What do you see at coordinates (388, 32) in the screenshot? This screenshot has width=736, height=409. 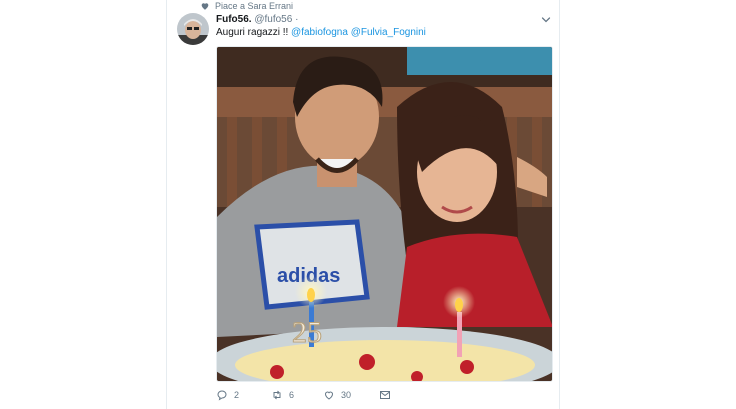 I see `mention-fulvia-fognini: @Fulvia_Fognini` at bounding box center [388, 32].